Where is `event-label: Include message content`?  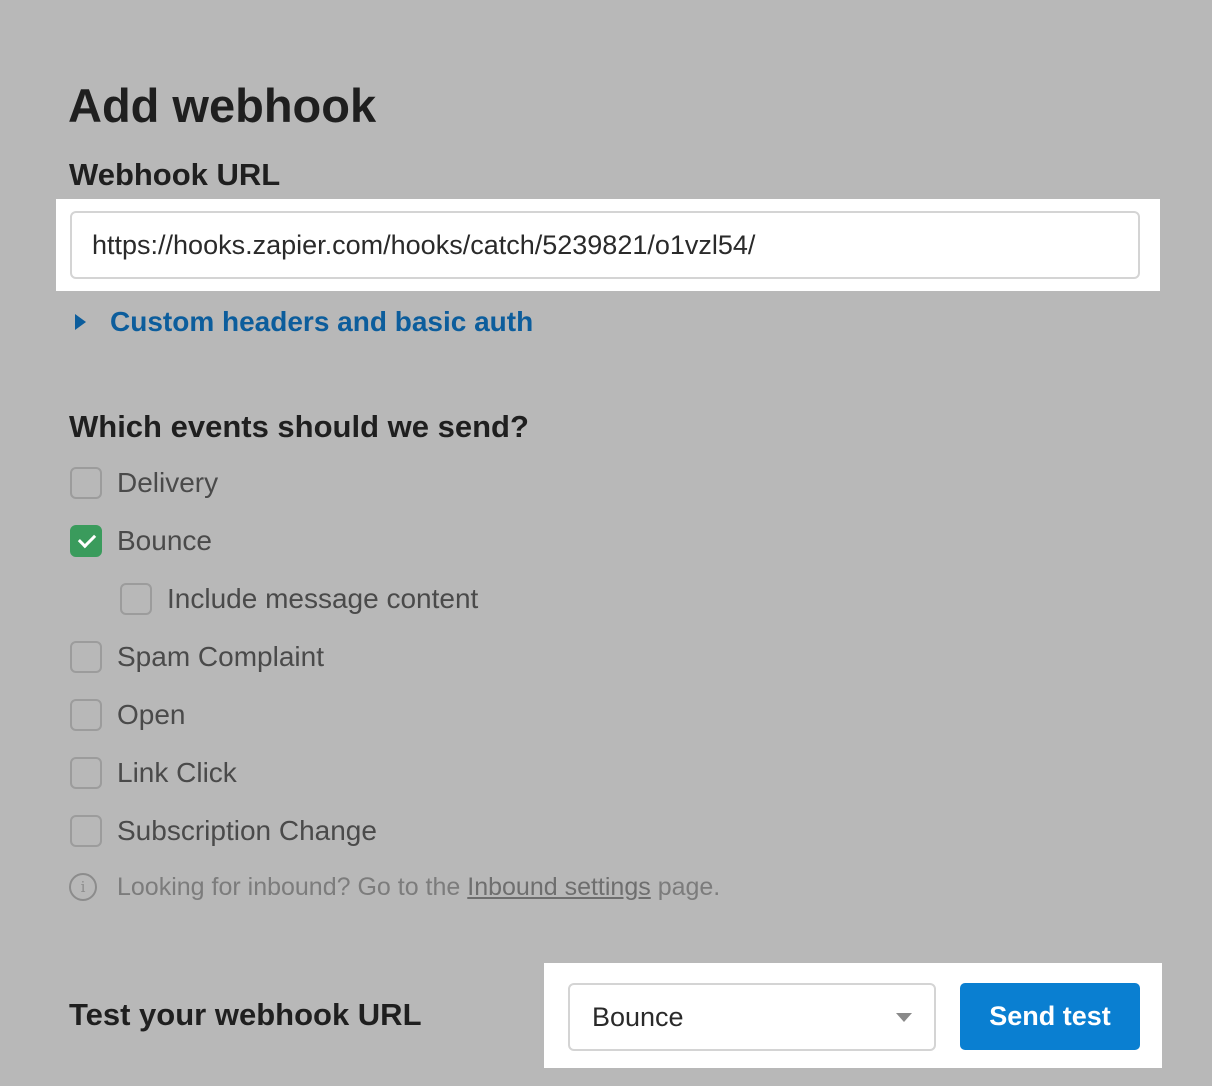
event-label: Include message content is located at coordinates (323, 598).